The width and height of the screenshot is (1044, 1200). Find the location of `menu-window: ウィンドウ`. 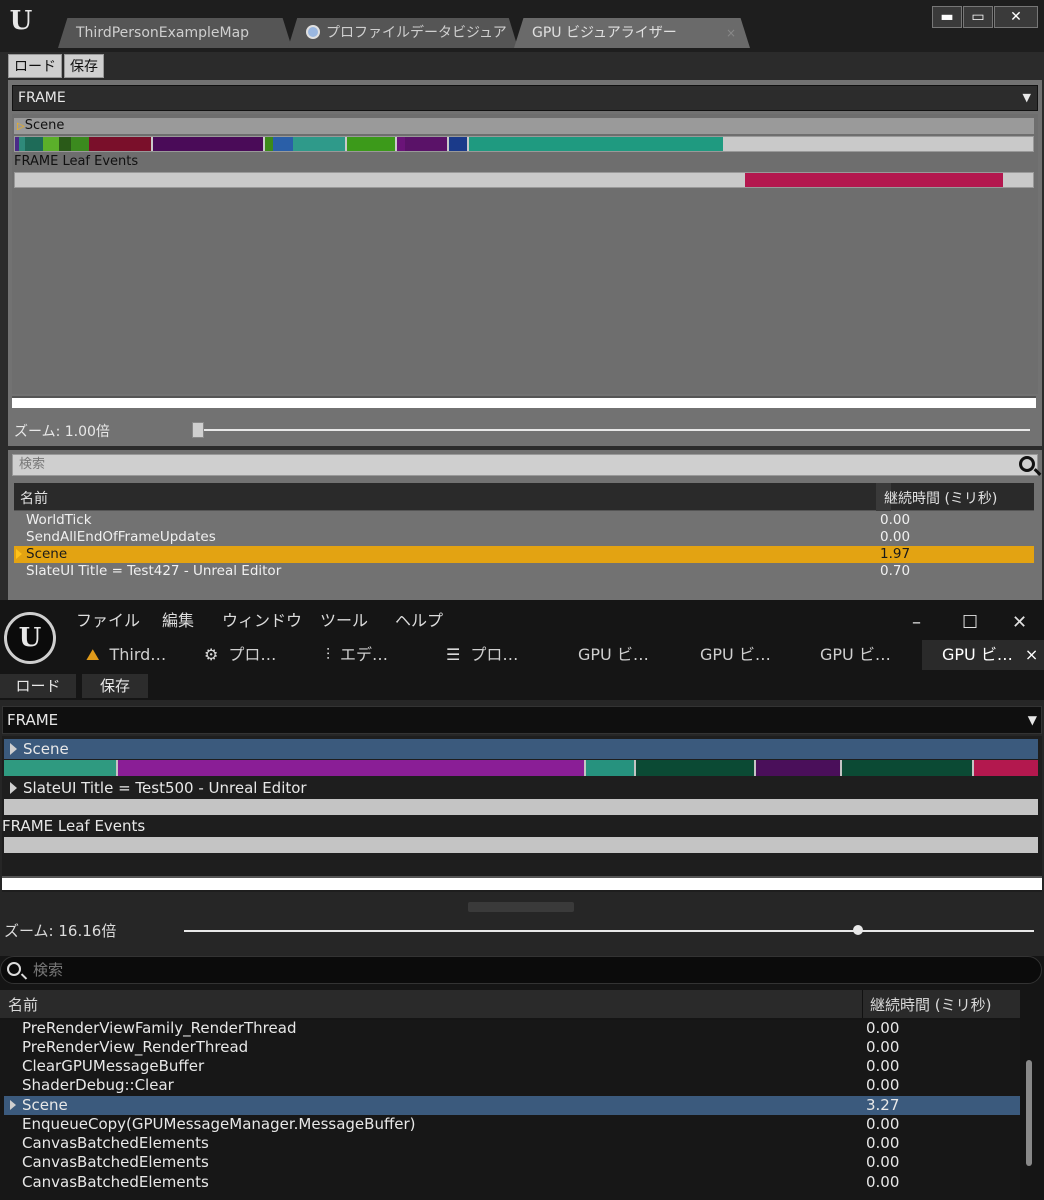

menu-window: ウィンドウ is located at coordinates (262, 619).